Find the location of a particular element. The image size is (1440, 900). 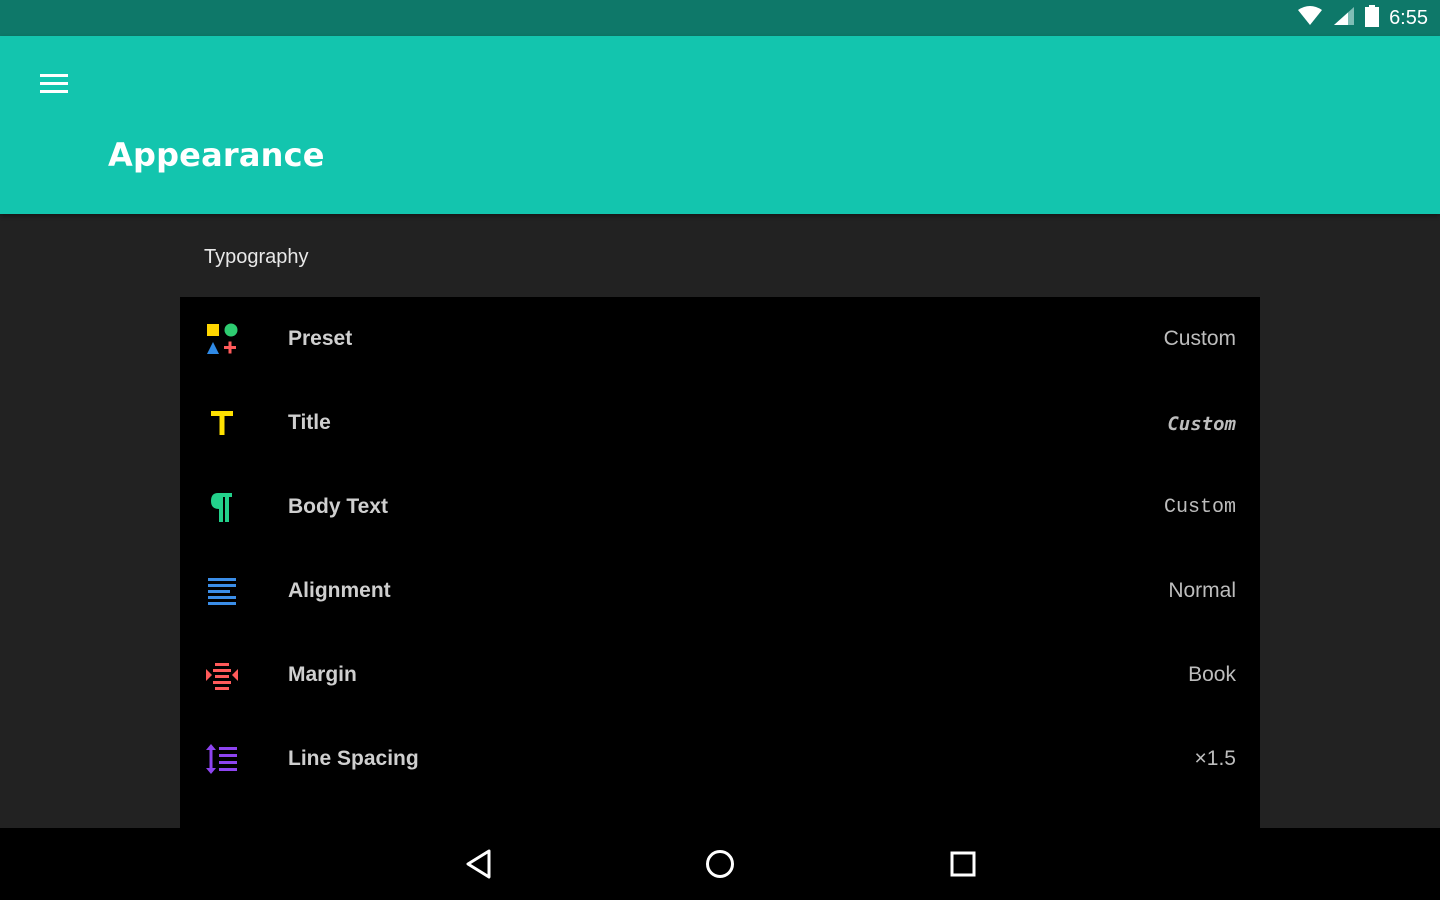

pilcrow-icon is located at coordinates (222, 507).